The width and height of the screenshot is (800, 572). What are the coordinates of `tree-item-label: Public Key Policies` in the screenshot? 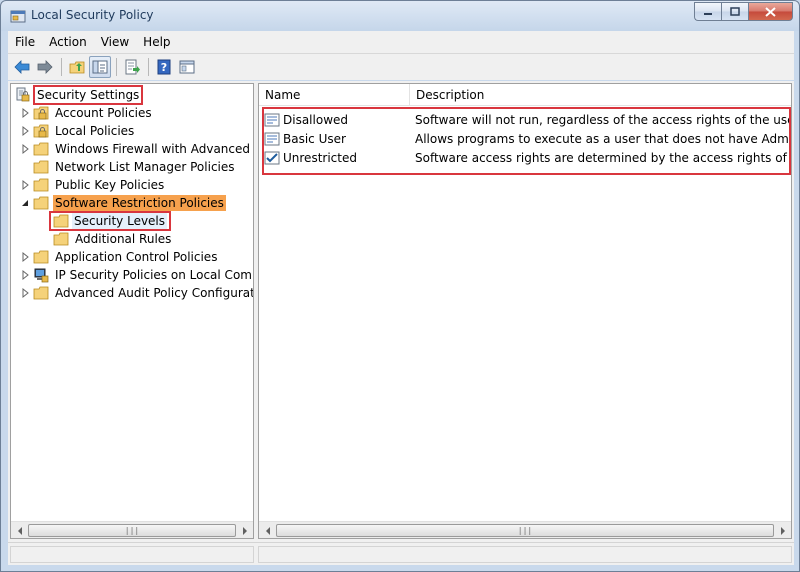 It's located at (110, 185).